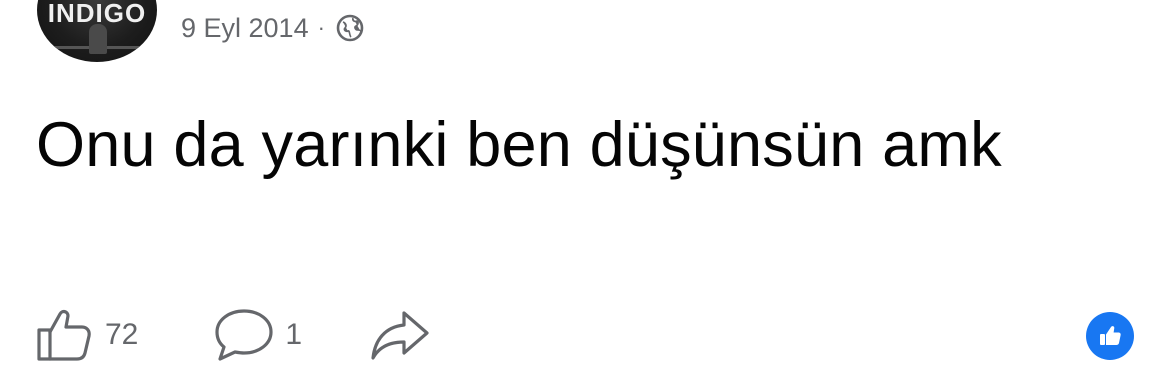 This screenshot has width=1169, height=389. What do you see at coordinates (244, 335) in the screenshot?
I see `speech-bubble-icon` at bounding box center [244, 335].